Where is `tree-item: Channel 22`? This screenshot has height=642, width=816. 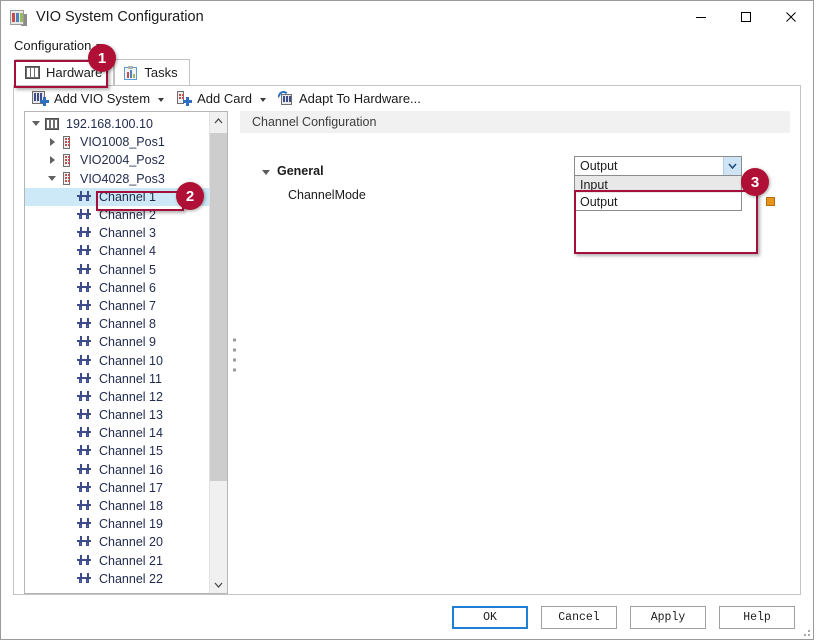
tree-item: Channel 22 is located at coordinates (117, 579).